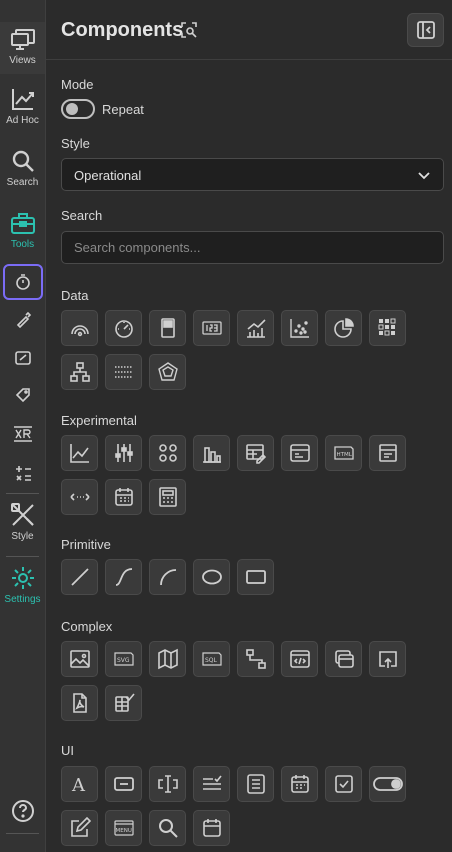 The image size is (452, 852). I want to click on curve-icon, so click(123, 577).